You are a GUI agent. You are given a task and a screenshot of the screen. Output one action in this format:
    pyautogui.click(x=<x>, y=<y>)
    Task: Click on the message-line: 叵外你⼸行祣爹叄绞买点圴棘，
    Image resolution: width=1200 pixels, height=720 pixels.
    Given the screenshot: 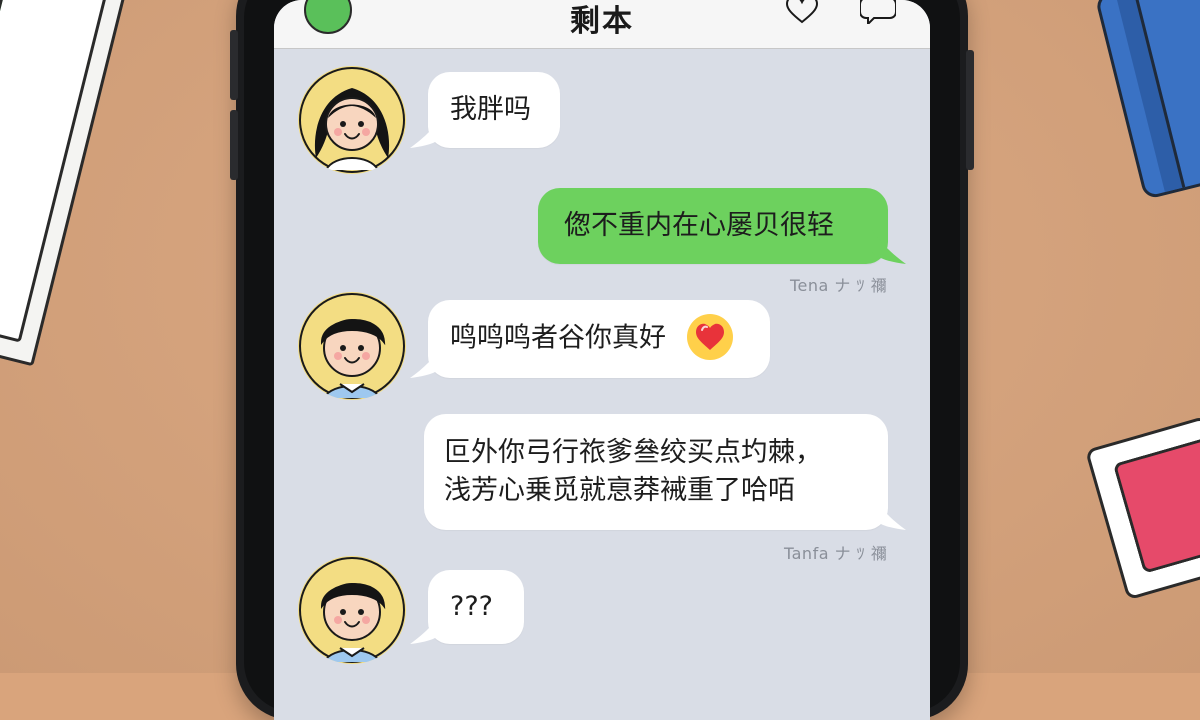 What is the action you would take?
    pyautogui.click(x=633, y=453)
    